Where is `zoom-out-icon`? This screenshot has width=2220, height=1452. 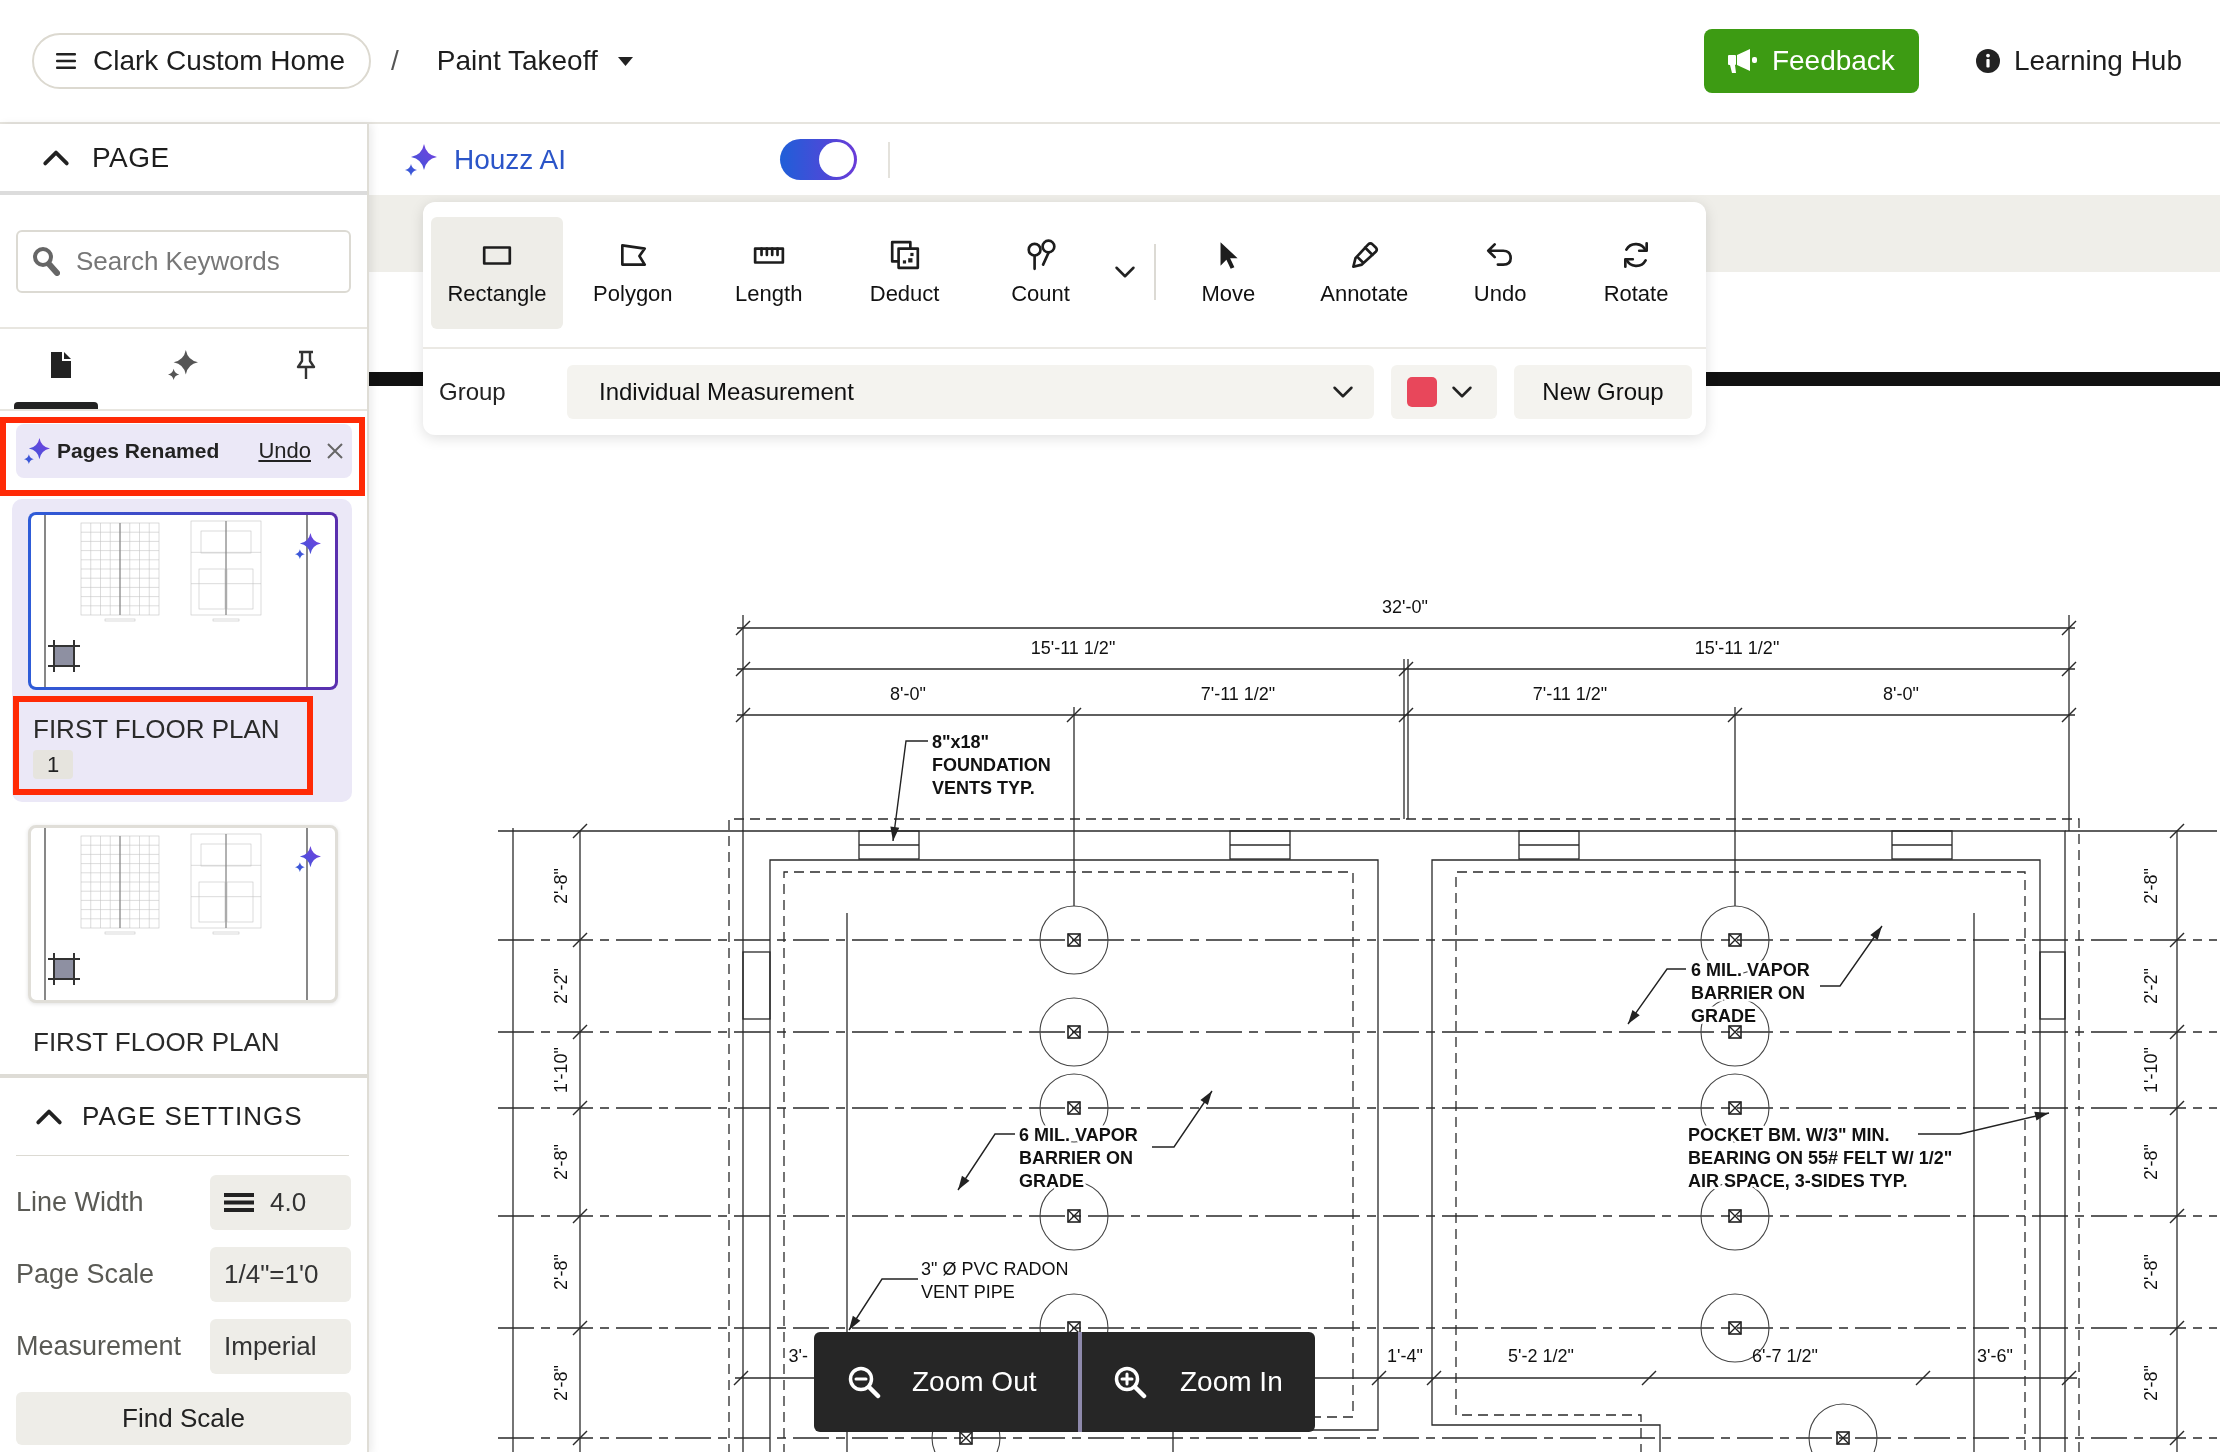
zoom-out-icon is located at coordinates (864, 1382).